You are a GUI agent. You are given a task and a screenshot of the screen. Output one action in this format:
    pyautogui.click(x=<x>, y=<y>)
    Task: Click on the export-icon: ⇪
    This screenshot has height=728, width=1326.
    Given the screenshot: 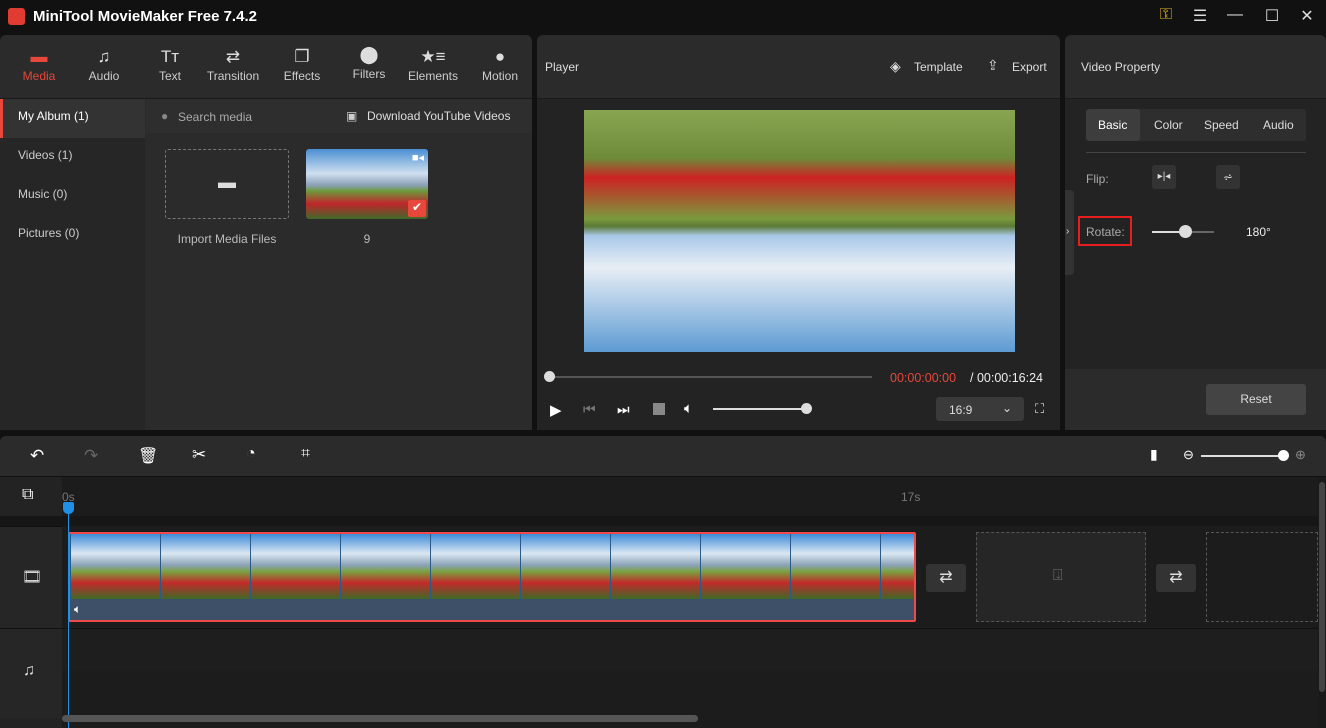 What is the action you would take?
    pyautogui.click(x=993, y=65)
    